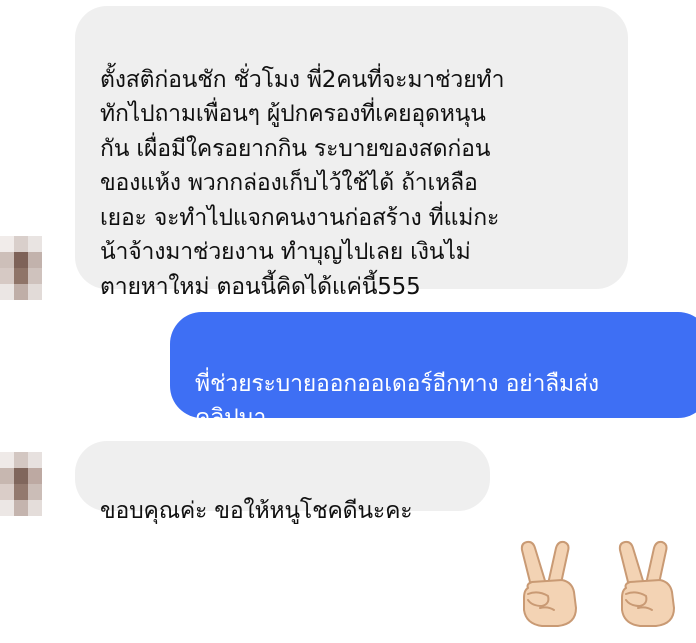  Describe the element at coordinates (256, 510) in the screenshot. I see `message-text: ขอบคุณค่ะ ขอให้หนูโชคดีนะคะ` at that location.